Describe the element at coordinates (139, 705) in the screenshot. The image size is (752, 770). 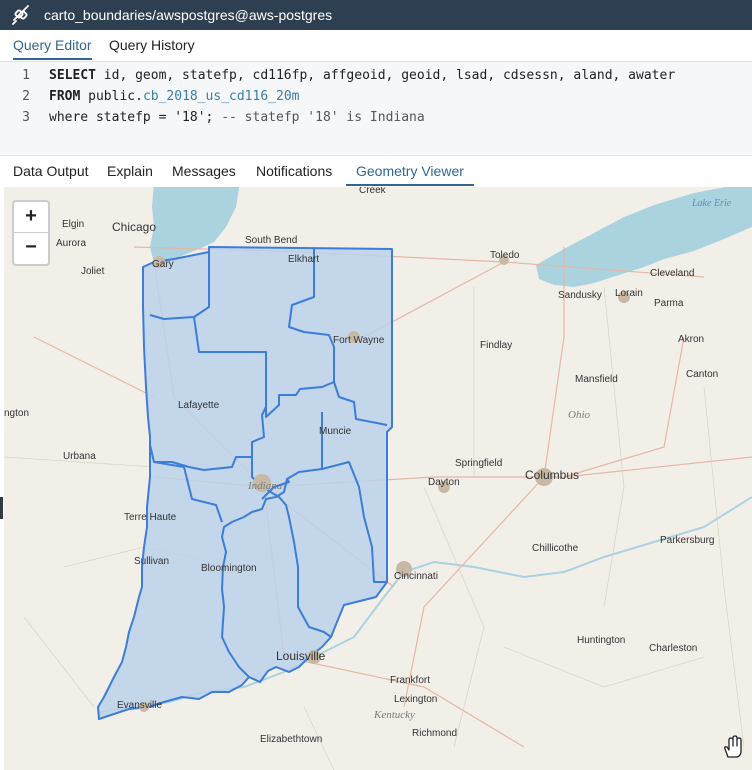
I see `label-evansville: Evansville` at that location.